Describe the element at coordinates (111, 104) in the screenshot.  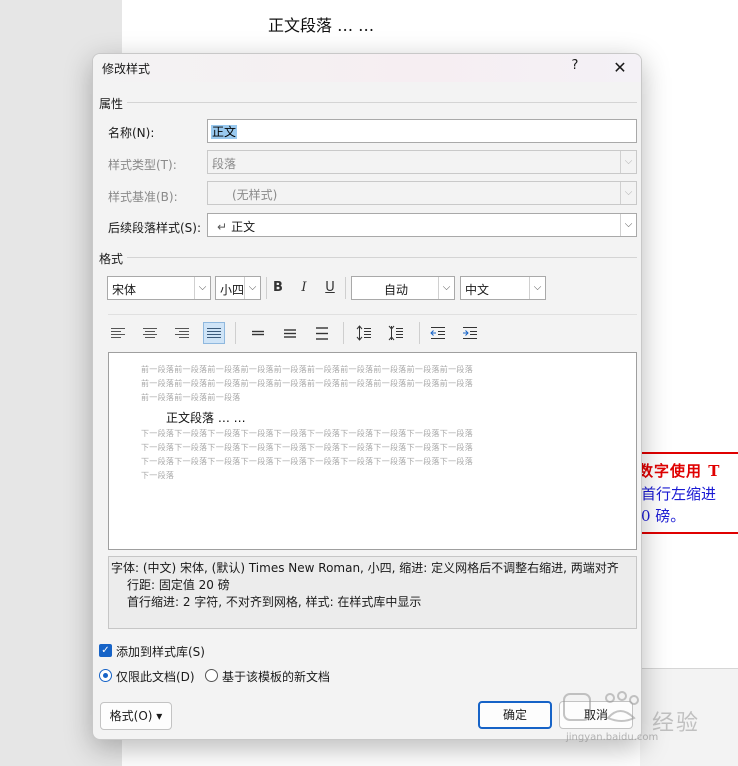
I see `properties-section-label: 属性` at that location.